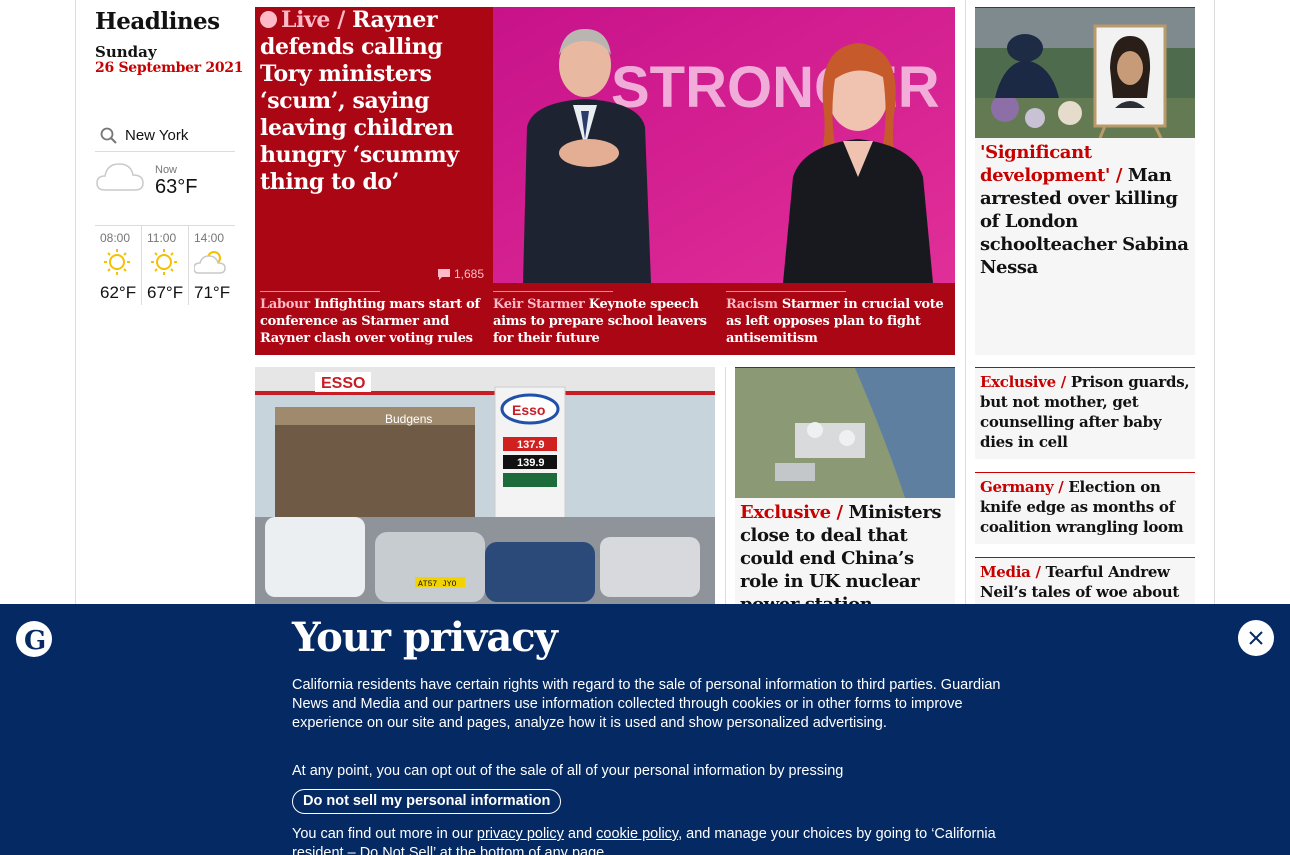 This screenshot has height=855, width=1290. I want to click on weather-now: Now 63°F, so click(165, 183).